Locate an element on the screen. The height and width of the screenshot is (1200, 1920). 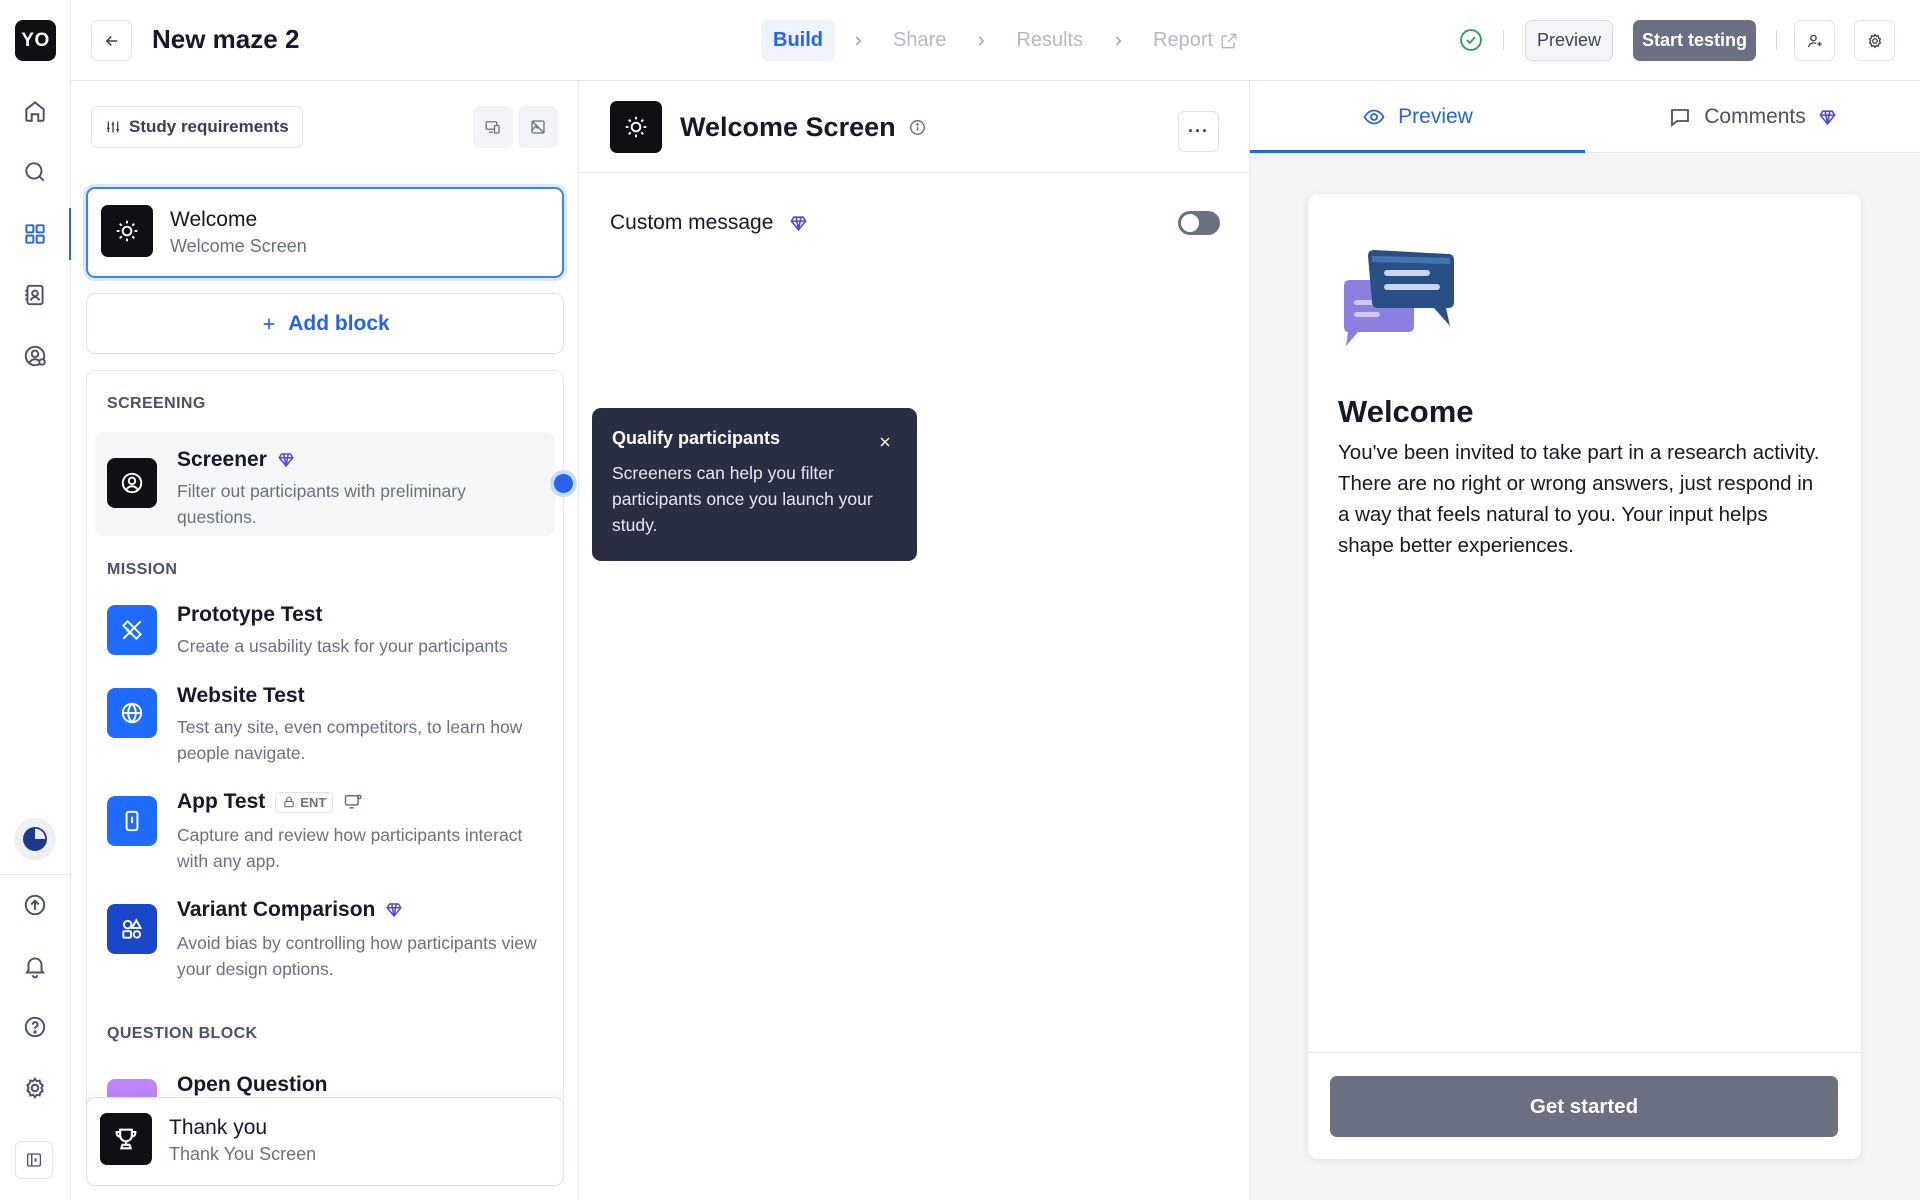
custom-message-row: Custom message is located at coordinates (709, 223).